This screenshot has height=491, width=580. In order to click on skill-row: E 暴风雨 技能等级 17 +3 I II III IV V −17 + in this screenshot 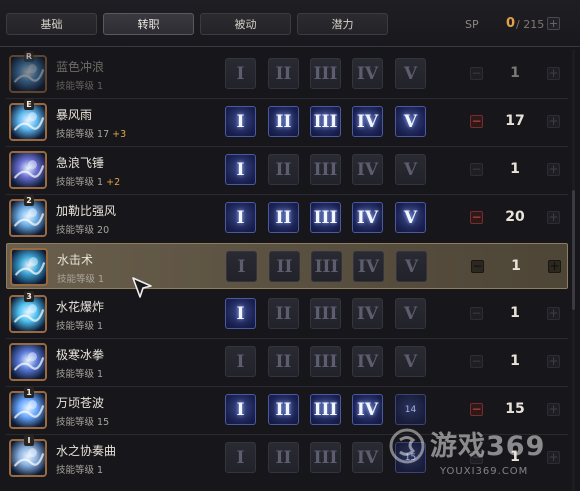, I will do `click(287, 122)`.